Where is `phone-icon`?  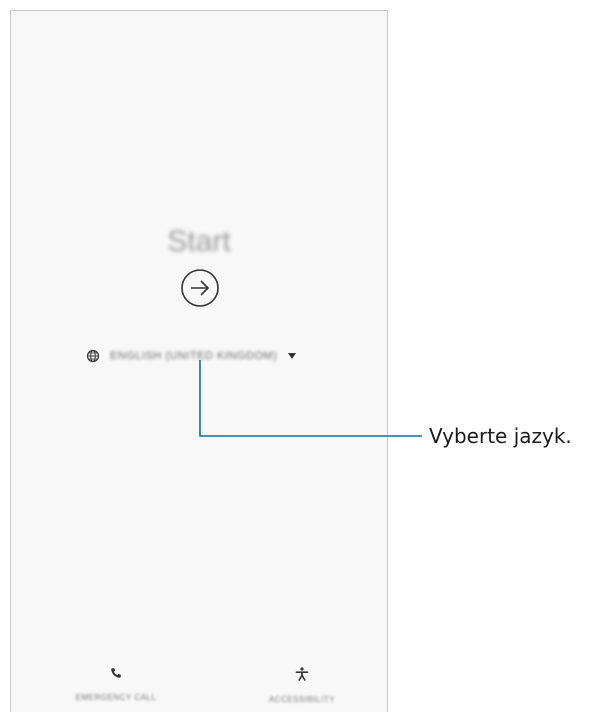 phone-icon is located at coordinates (116, 673).